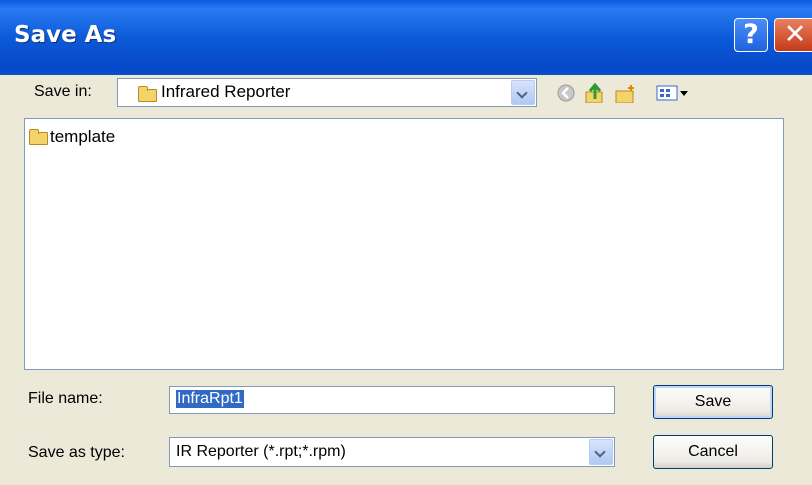 The image size is (812, 485). I want to click on save-in-combo: Infrared Reporter, so click(327, 92).